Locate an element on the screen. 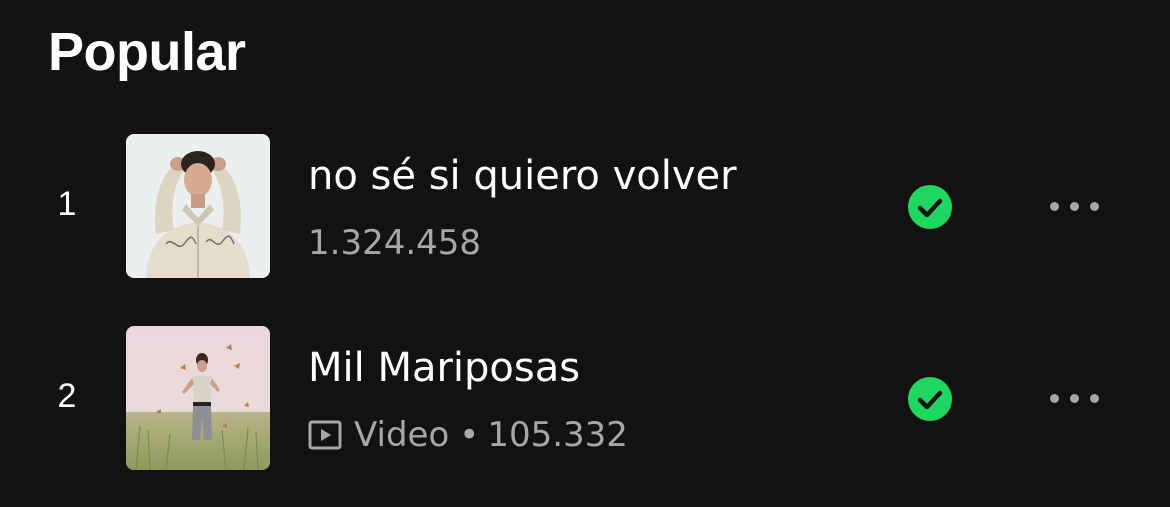 The width and height of the screenshot is (1170, 507). play-count: 1.324.458 is located at coordinates (395, 243).